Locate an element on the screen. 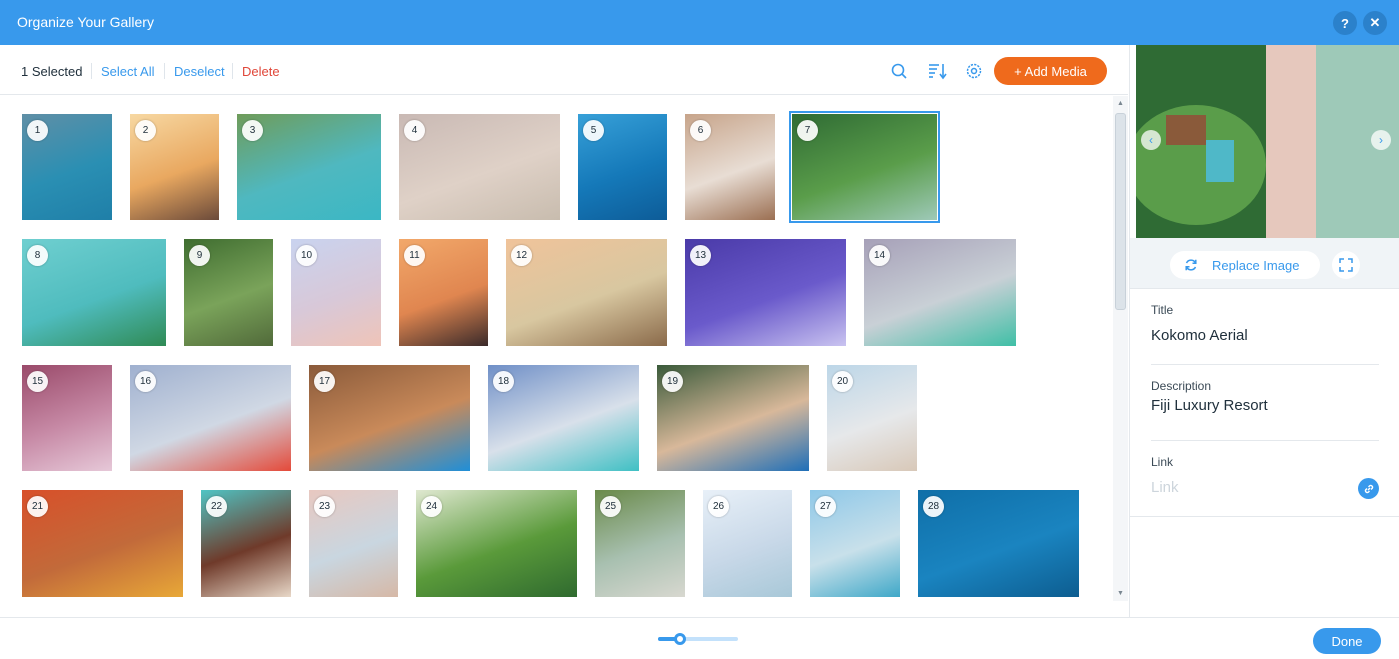  title-label: Title is located at coordinates (1162, 310).